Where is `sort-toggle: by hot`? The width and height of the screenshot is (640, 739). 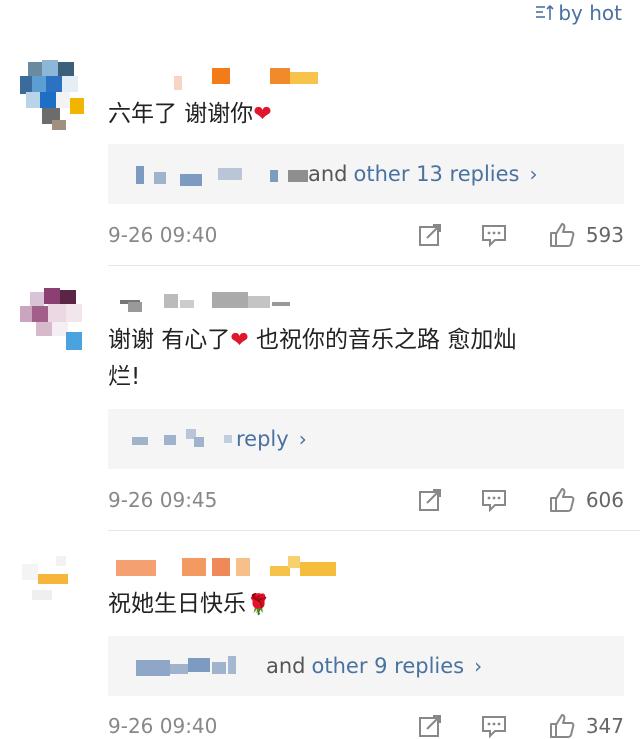
sort-toggle: by hot is located at coordinates (578, 13).